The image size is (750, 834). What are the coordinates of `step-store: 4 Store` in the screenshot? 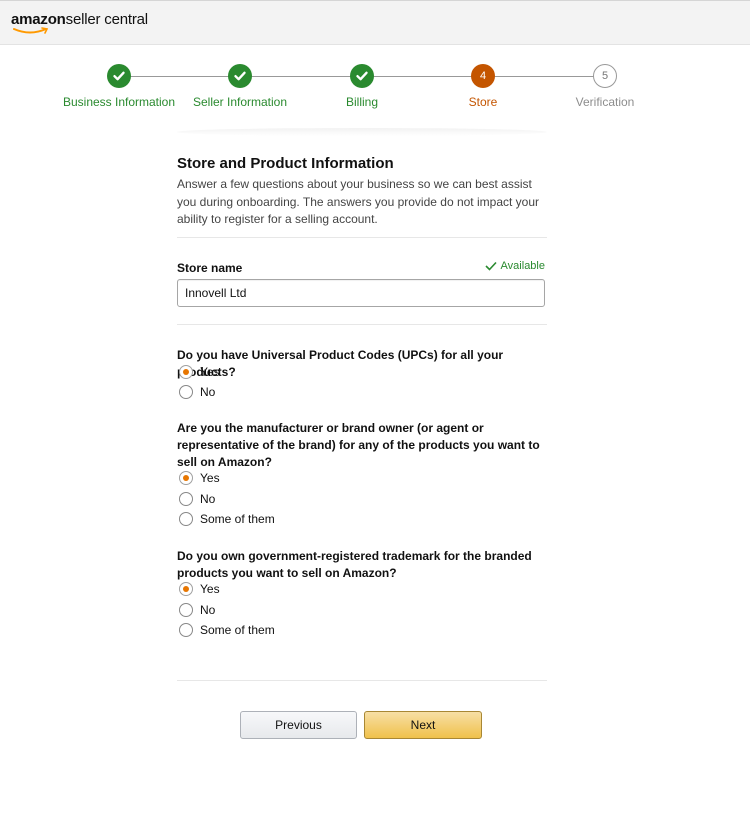 It's located at (483, 84).